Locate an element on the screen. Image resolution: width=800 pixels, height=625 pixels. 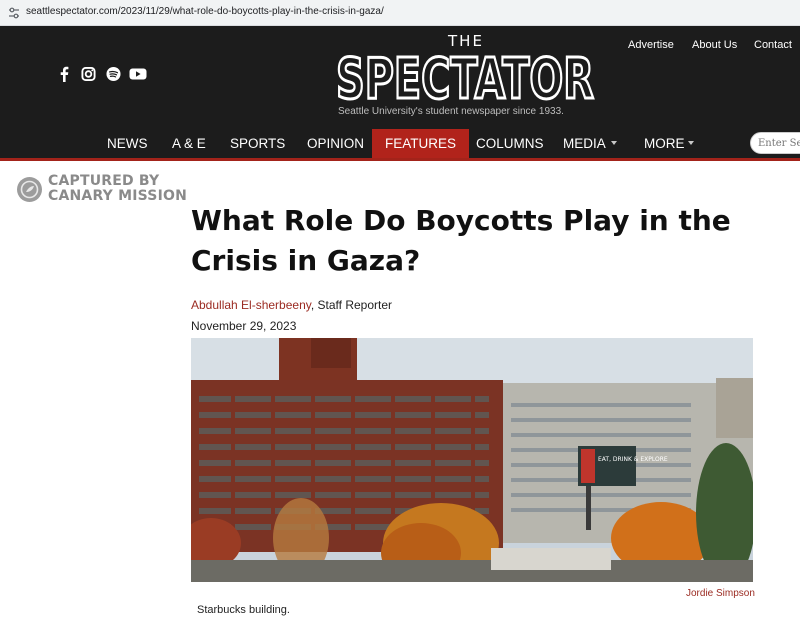
spotify-icon is located at coordinates (113, 74).